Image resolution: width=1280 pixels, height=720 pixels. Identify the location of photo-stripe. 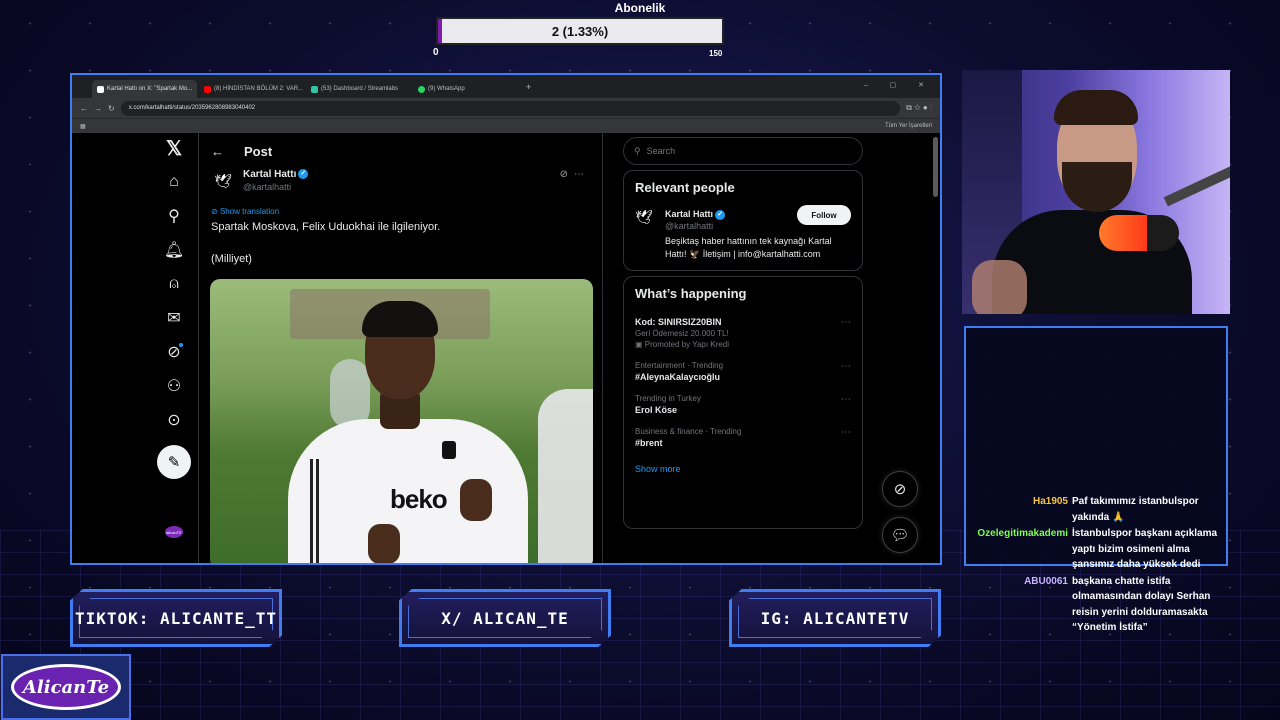
(311, 511).